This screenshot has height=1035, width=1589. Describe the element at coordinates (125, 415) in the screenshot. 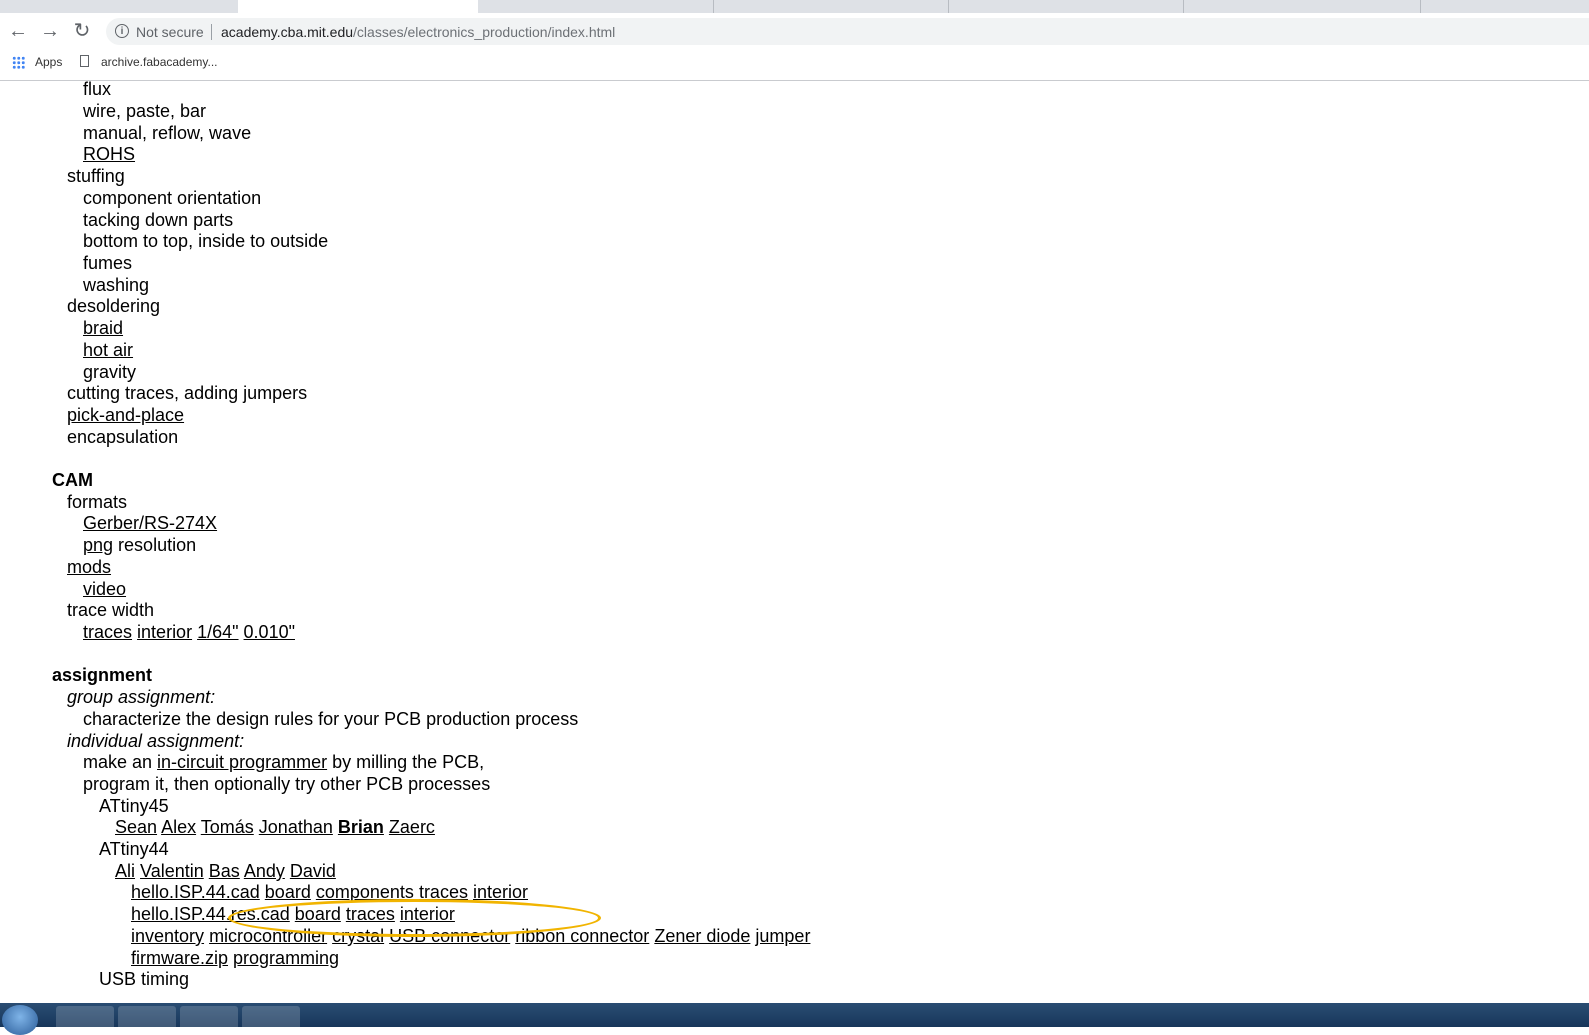

I see `link-pick-and-place: pick-and-place` at that location.